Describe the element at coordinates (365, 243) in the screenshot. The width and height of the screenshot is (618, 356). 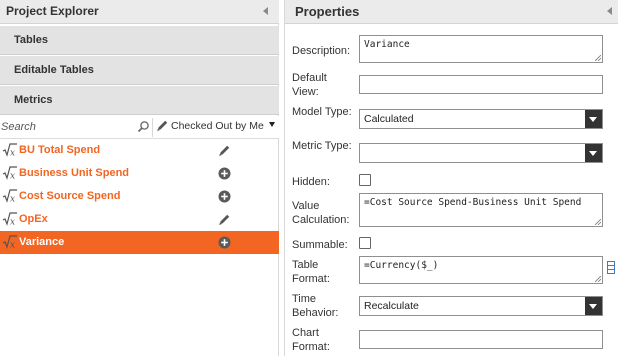
I see `summable-checkbox` at that location.